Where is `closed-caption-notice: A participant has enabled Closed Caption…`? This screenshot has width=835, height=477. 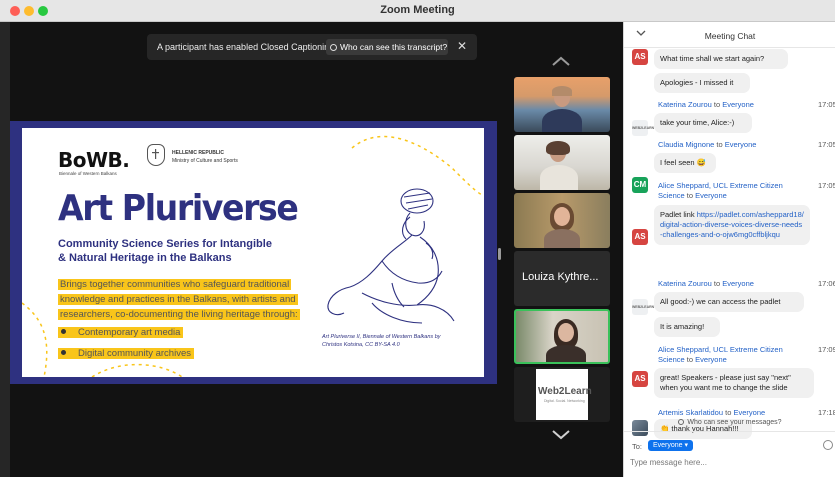 closed-caption-notice: A participant has enabled Closed Caption… is located at coordinates (246, 47).